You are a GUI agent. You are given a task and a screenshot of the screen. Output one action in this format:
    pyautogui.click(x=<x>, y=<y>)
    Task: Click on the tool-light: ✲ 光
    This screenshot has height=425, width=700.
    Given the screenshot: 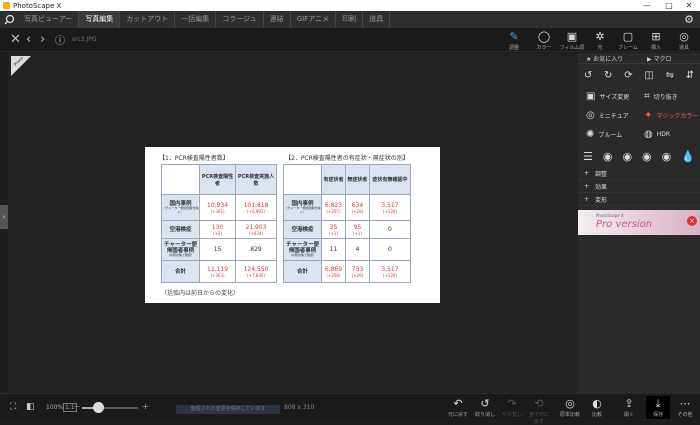 What is the action you would take?
    pyautogui.click(x=600, y=40)
    